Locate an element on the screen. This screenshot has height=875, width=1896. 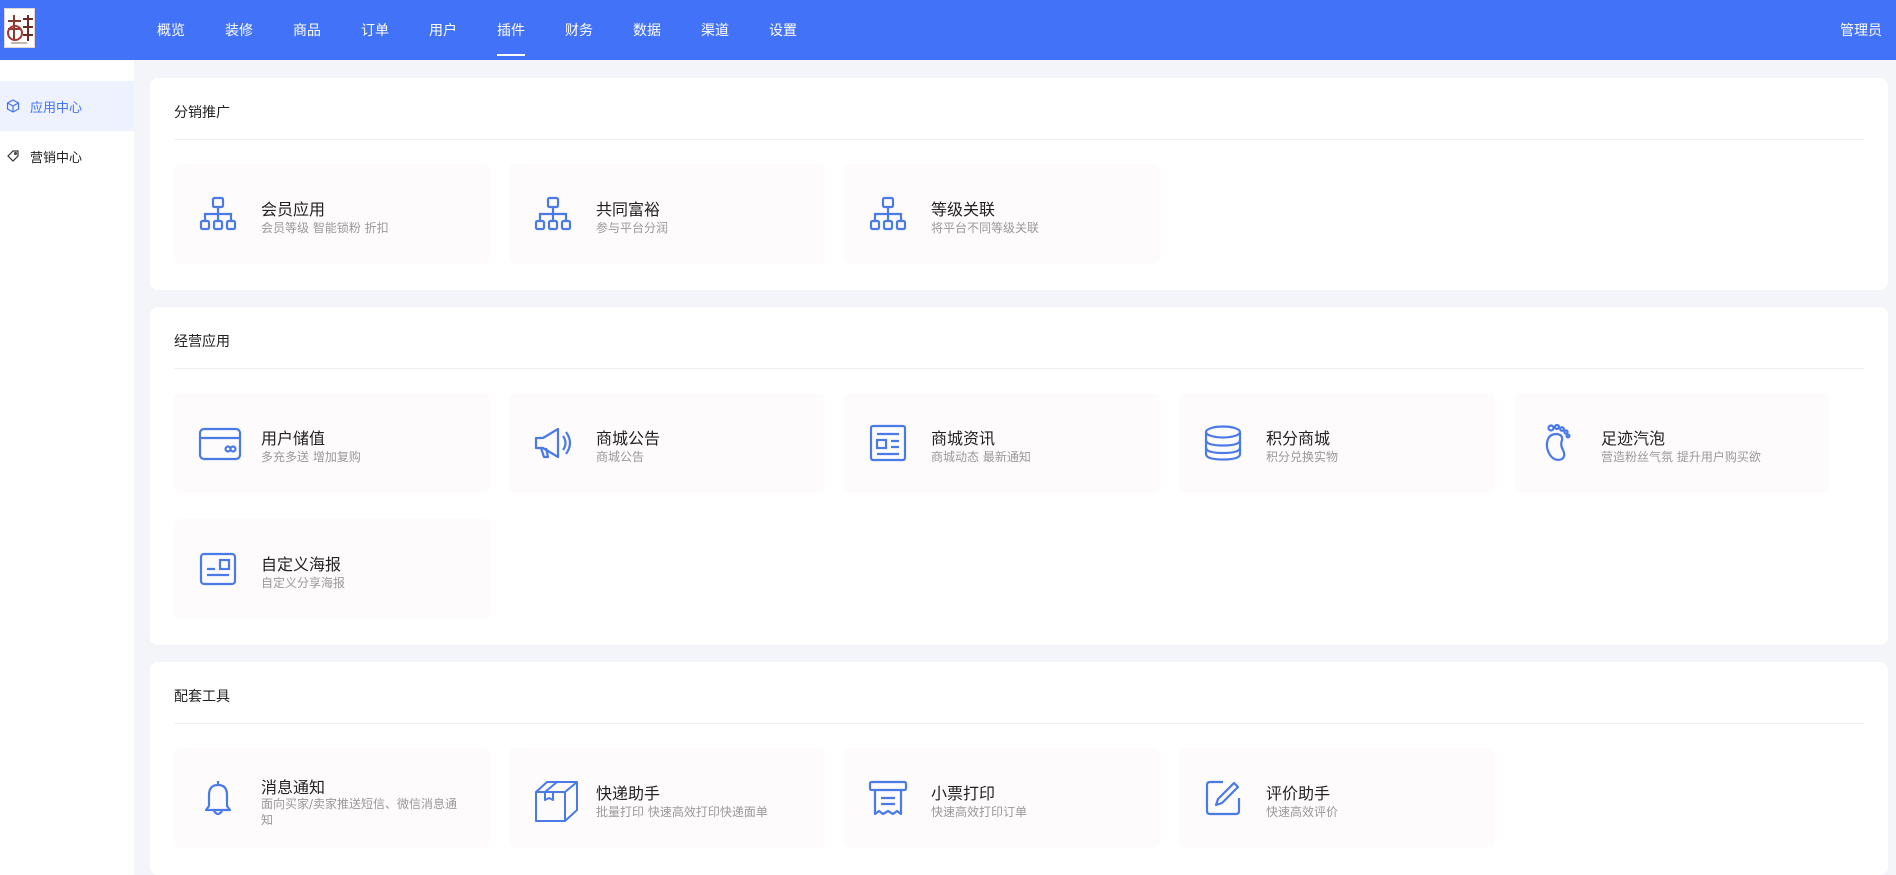
card-title: 等级关联 is located at coordinates (963, 209).